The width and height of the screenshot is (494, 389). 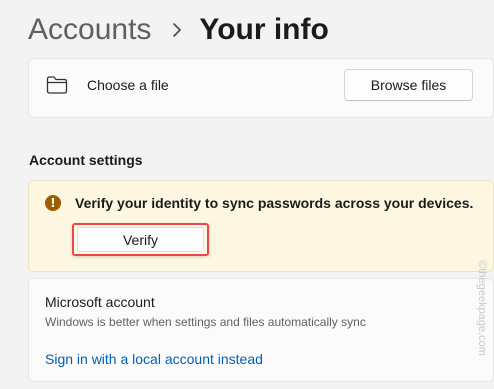 I want to click on verify-button: Verify, so click(x=140, y=239).